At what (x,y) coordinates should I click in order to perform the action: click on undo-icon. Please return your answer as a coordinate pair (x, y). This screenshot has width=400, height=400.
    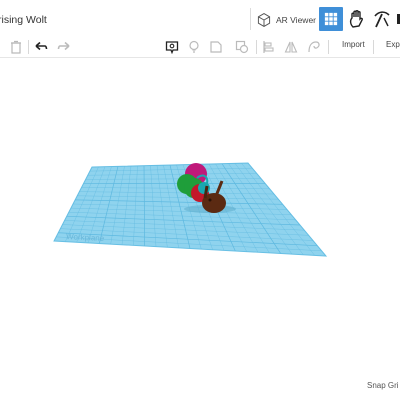
    Looking at the image, I should click on (41, 46).